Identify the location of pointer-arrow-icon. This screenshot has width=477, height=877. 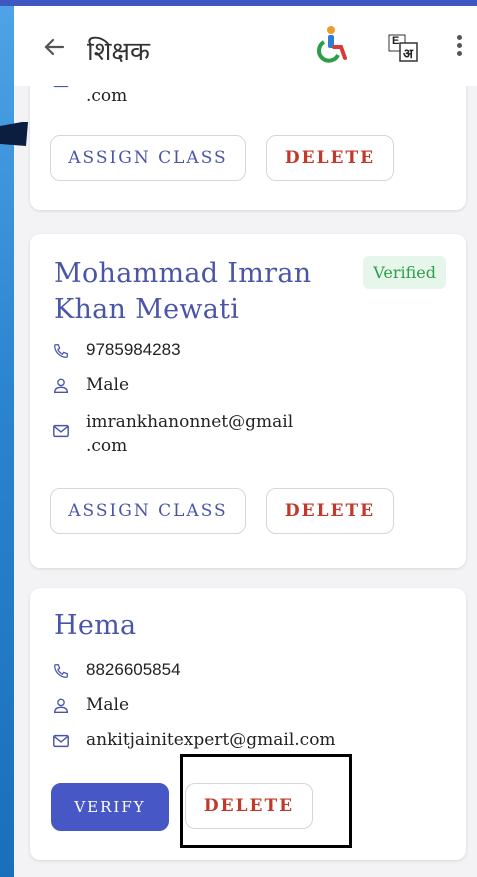
(14, 134).